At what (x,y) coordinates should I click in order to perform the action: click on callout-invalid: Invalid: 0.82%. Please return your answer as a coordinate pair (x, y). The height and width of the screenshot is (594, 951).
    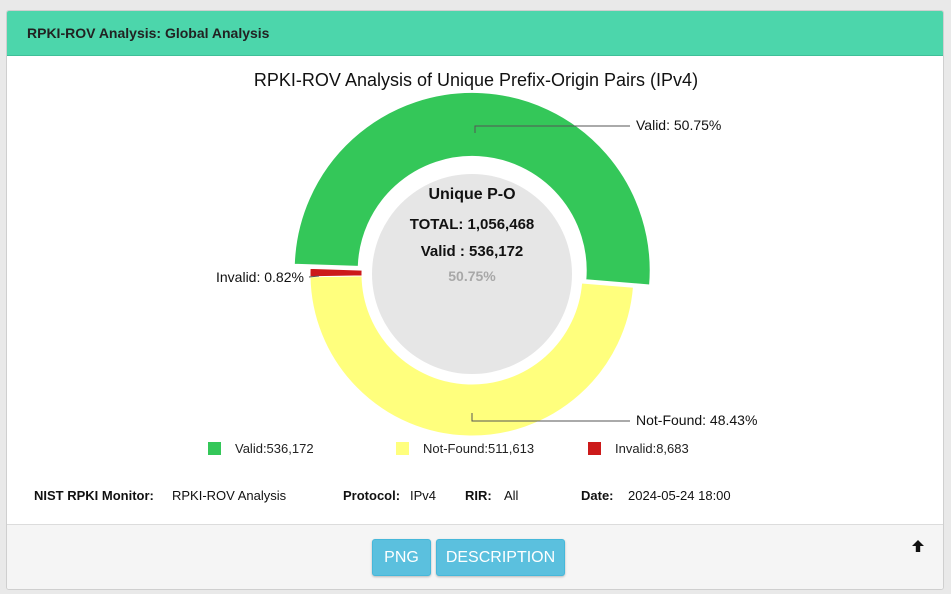
    Looking at the image, I should click on (260, 277).